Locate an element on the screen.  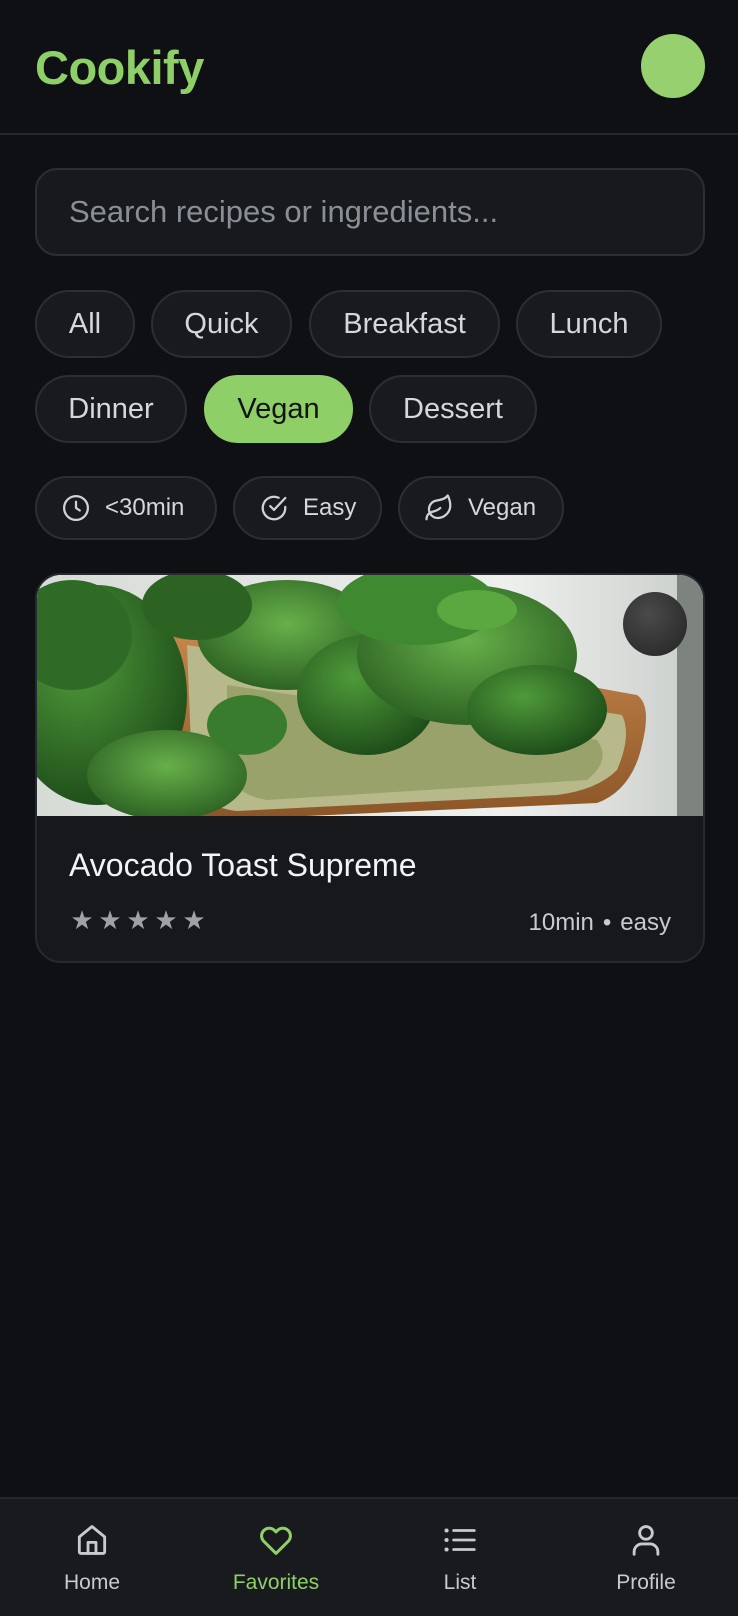
recipe-meta: 10min • easy is located at coordinates (600, 923).